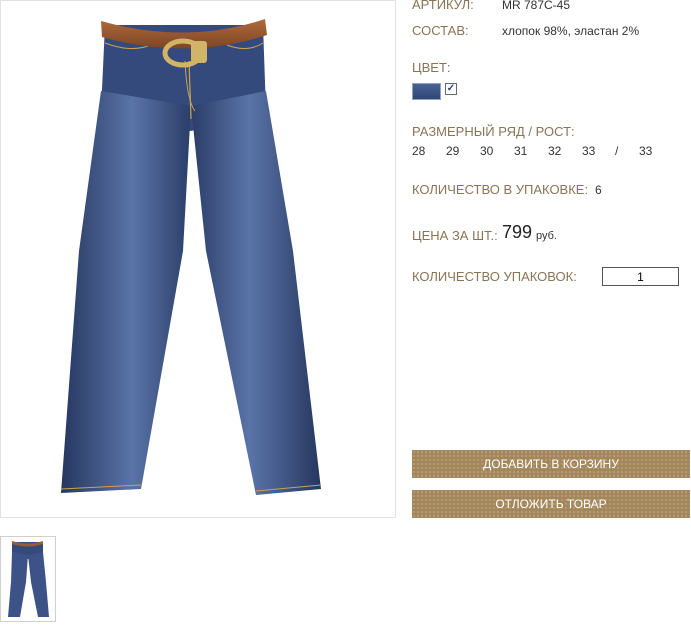 This screenshot has height=626, width=691. Describe the element at coordinates (521, 151) in the screenshot. I see `size-item: 31` at that location.